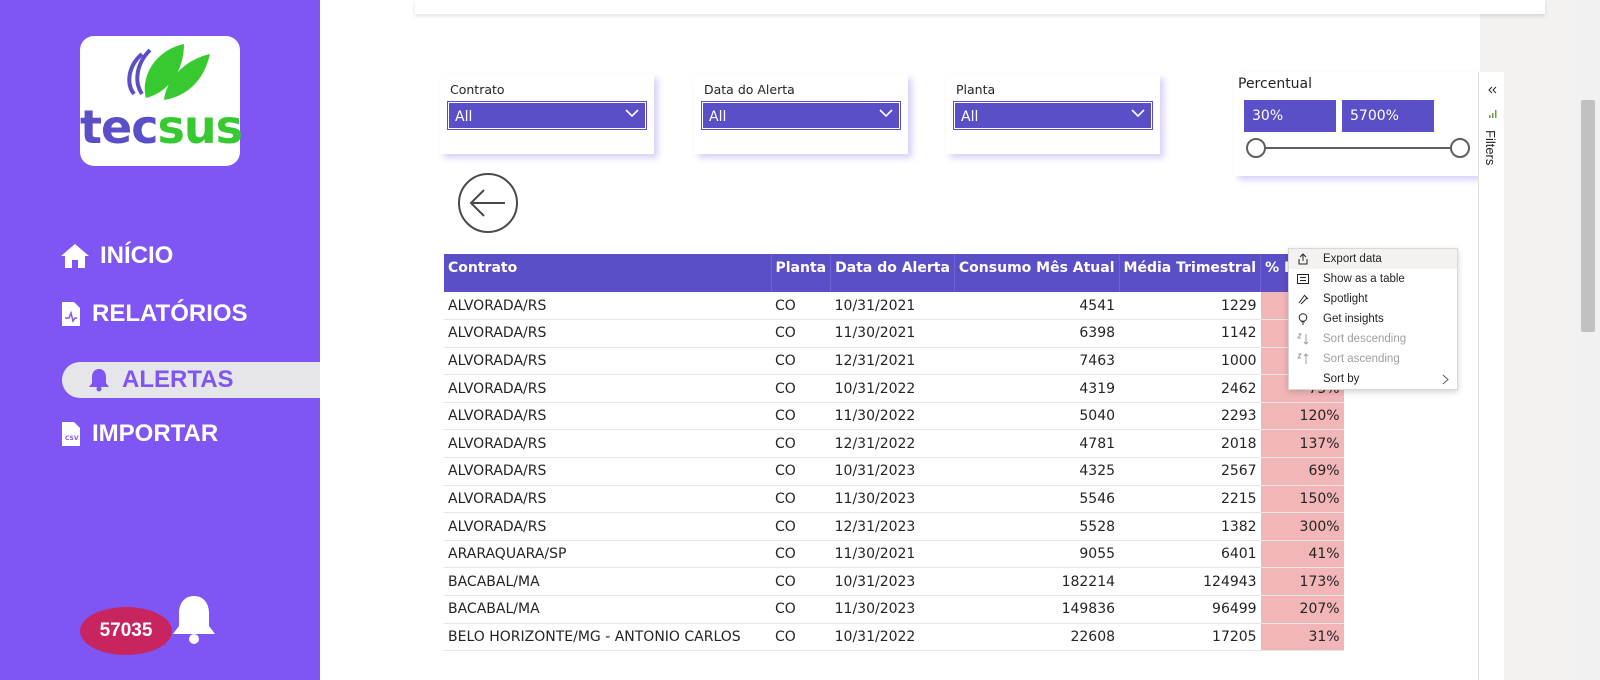 The height and width of the screenshot is (680, 1600). Describe the element at coordinates (1290, 116) in the screenshot. I see `percentual-min-input: 30%` at that location.